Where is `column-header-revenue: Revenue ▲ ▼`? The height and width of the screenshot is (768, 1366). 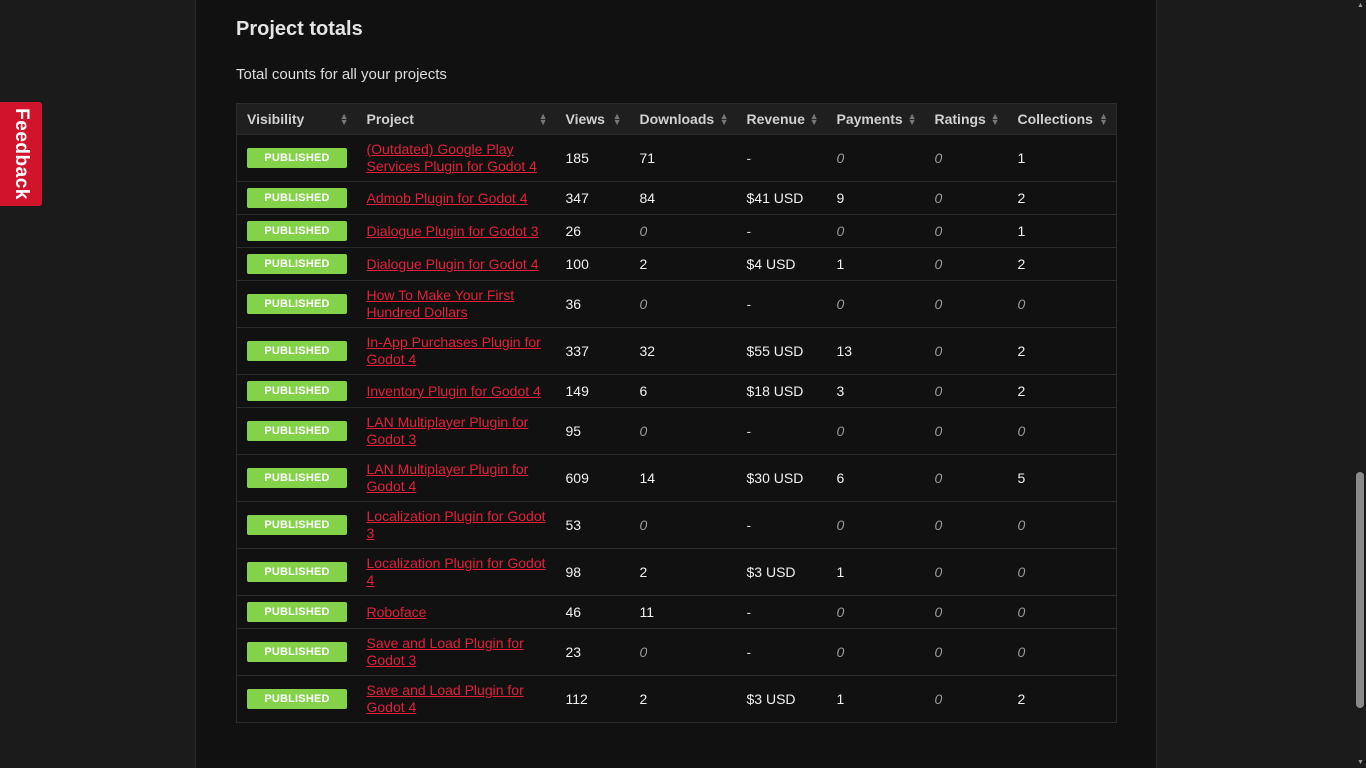
column-header-revenue: Revenue ▲ ▼ is located at coordinates (781, 119).